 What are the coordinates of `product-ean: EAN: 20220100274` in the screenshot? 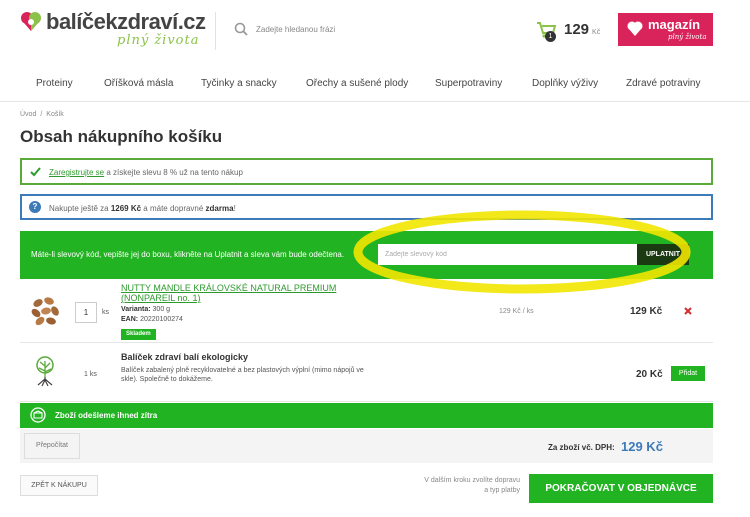 It's located at (152, 319).